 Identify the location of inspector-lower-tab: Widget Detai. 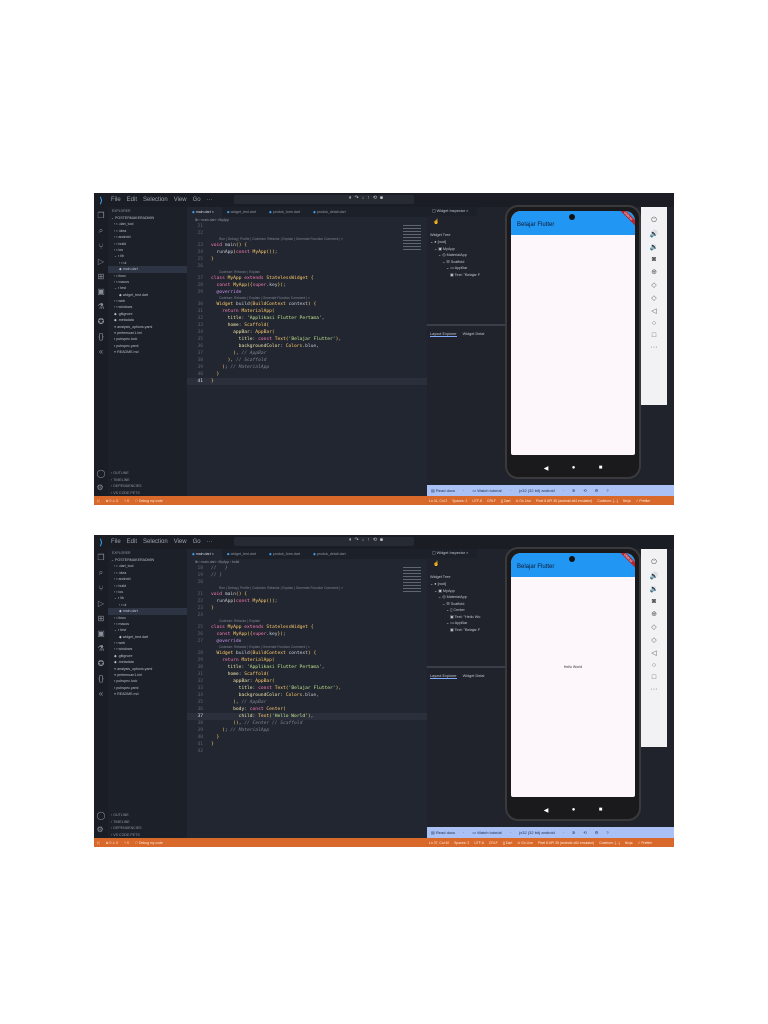
(474, 676).